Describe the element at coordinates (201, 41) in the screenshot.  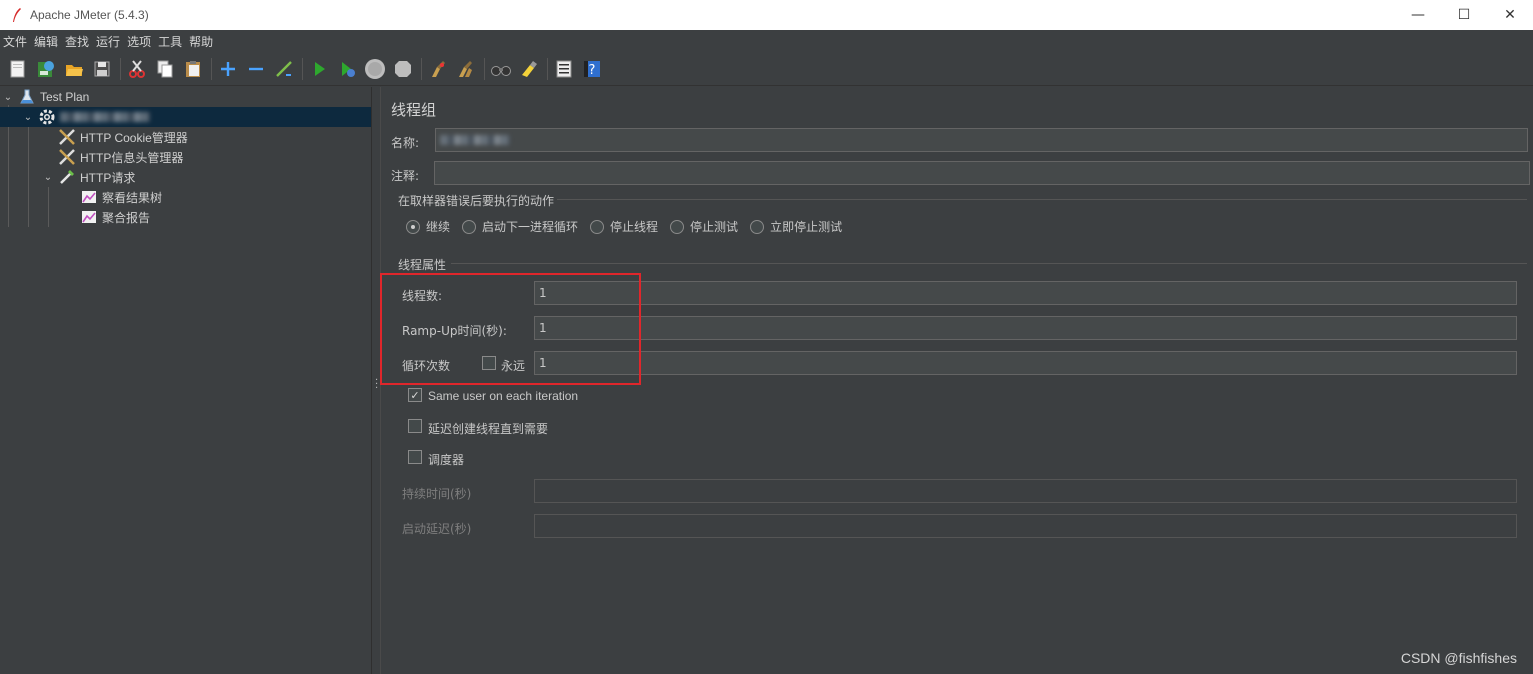
I see `menu-help: 帮助` at that location.